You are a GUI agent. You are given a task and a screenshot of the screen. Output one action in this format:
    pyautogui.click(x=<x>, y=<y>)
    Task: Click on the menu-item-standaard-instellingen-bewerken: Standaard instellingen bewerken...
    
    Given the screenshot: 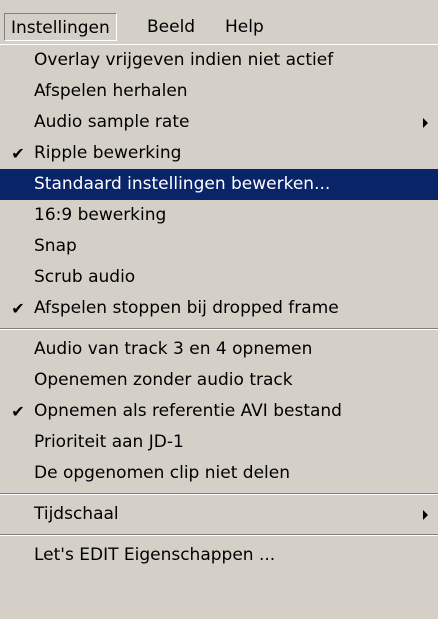 What is the action you would take?
    pyautogui.click(x=219, y=184)
    